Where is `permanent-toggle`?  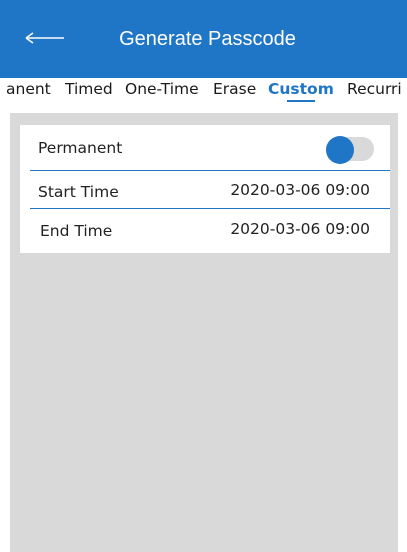
permanent-toggle is located at coordinates (350, 150).